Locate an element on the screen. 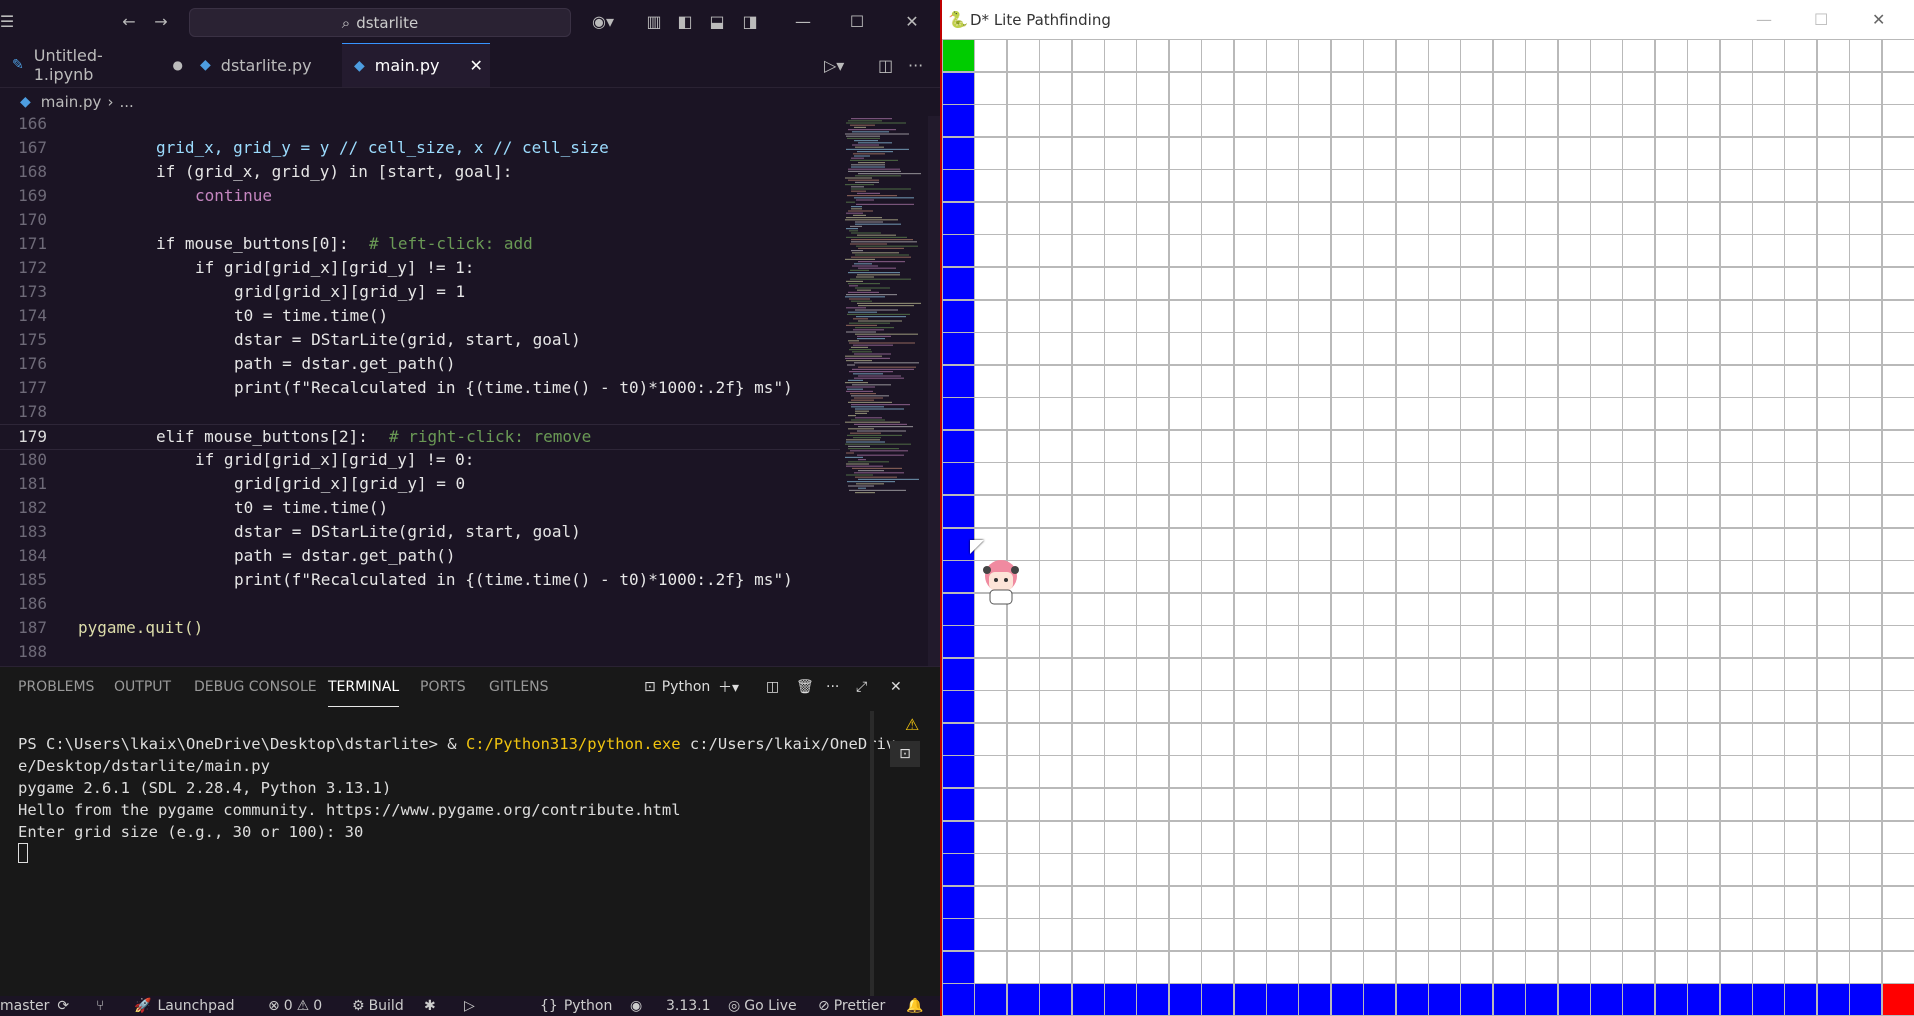  notifications-bell-icon: 🔔 is located at coordinates (914, 1006).